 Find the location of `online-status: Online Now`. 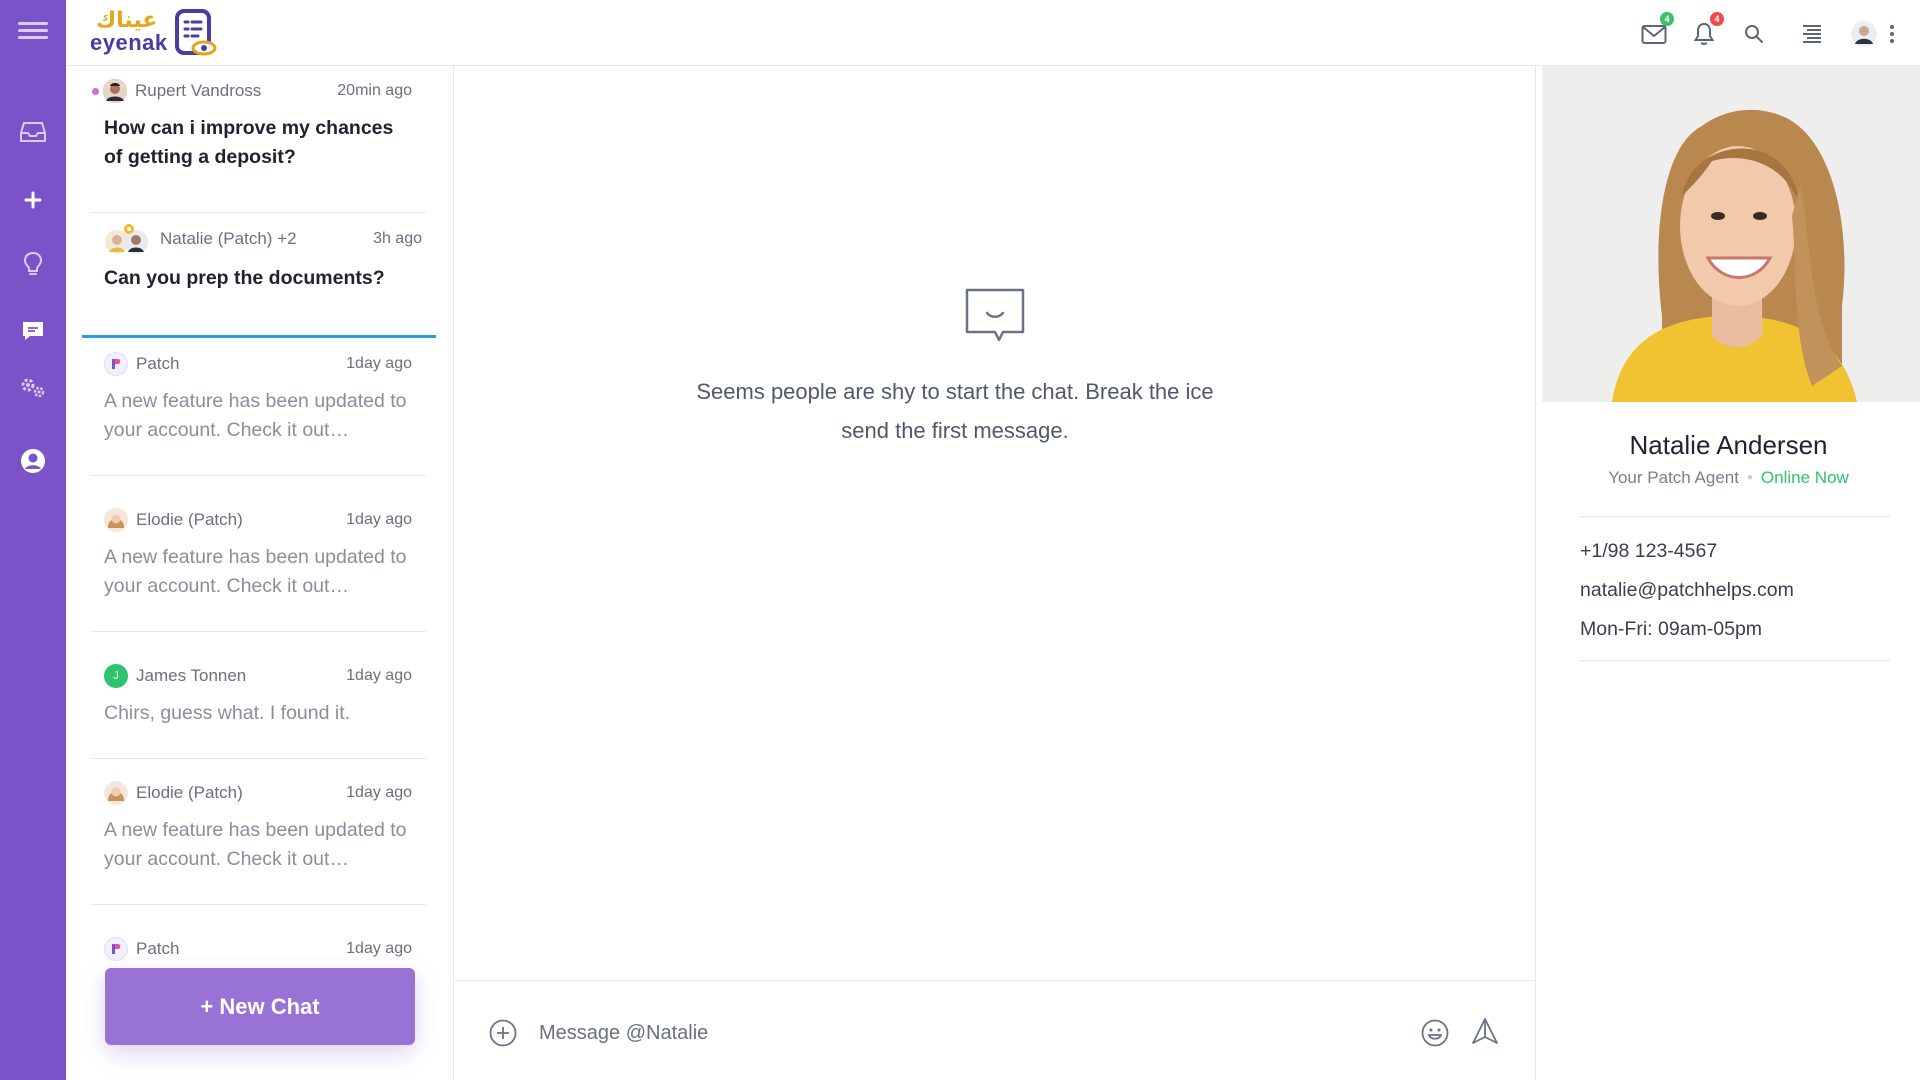

online-status: Online Now is located at coordinates (1804, 477).